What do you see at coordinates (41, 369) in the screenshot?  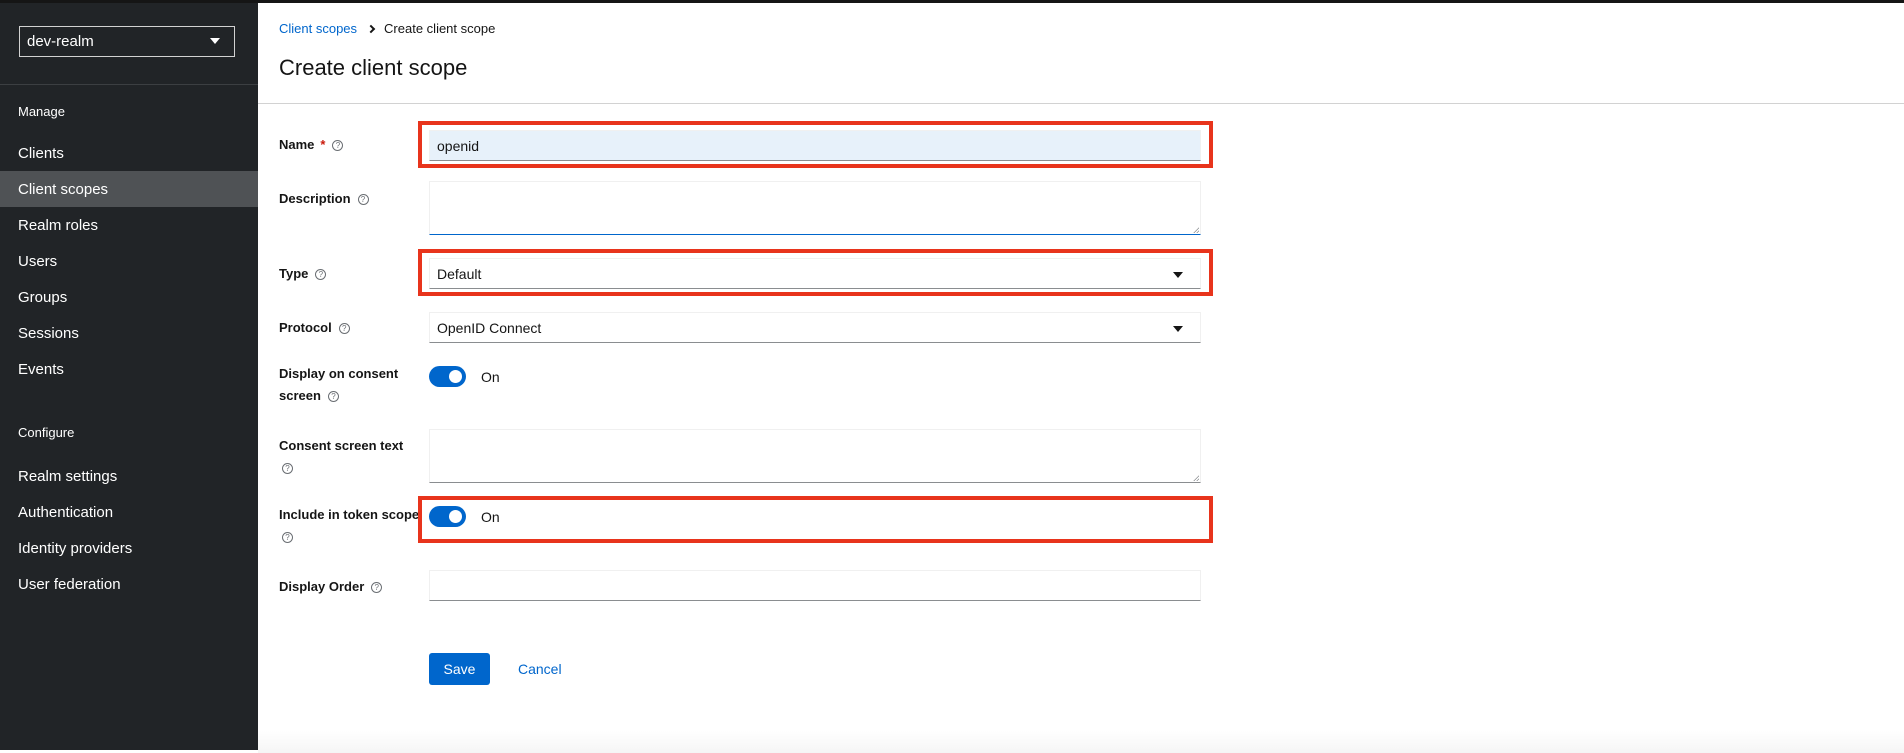 I see `sidebar-item-label: Events` at bounding box center [41, 369].